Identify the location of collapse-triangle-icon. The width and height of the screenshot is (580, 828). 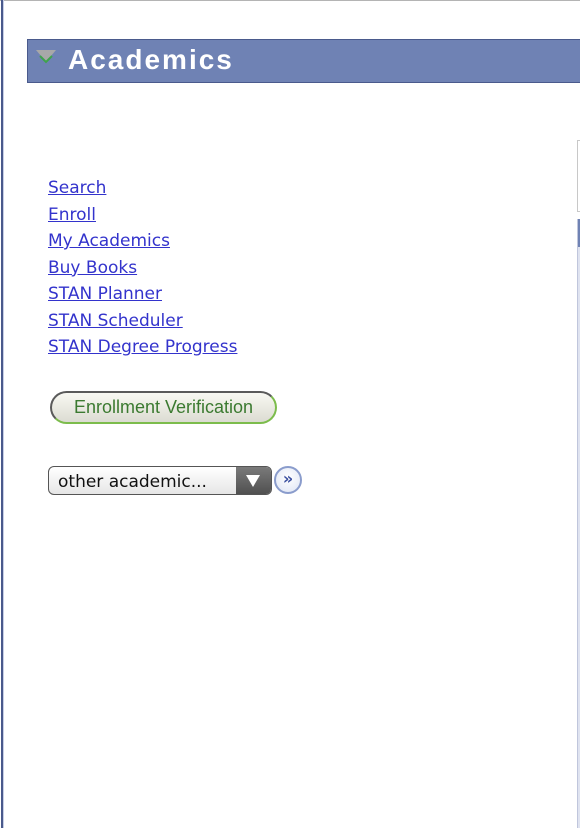
(46, 57).